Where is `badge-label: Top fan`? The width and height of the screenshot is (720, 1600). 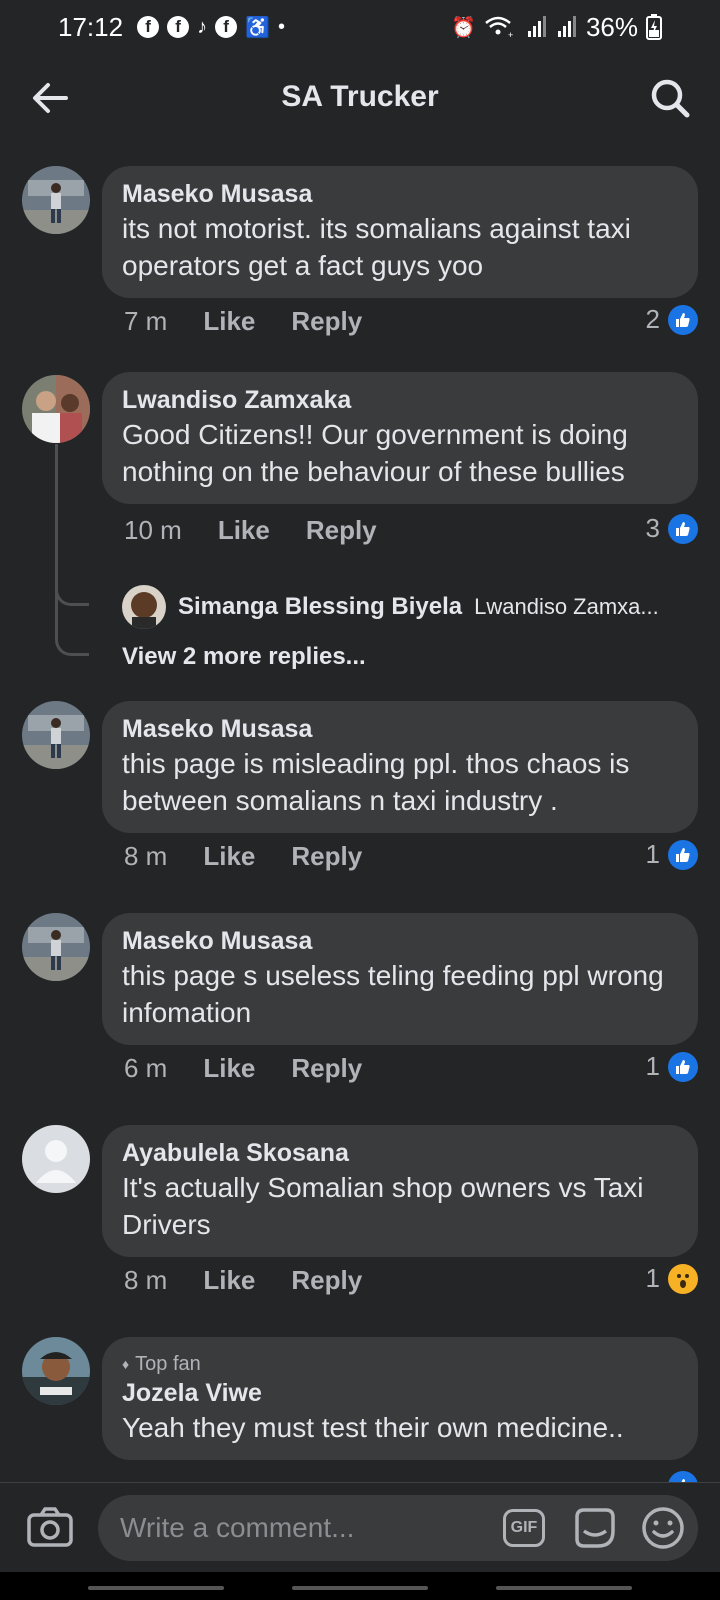 badge-label: Top fan is located at coordinates (168, 1364).